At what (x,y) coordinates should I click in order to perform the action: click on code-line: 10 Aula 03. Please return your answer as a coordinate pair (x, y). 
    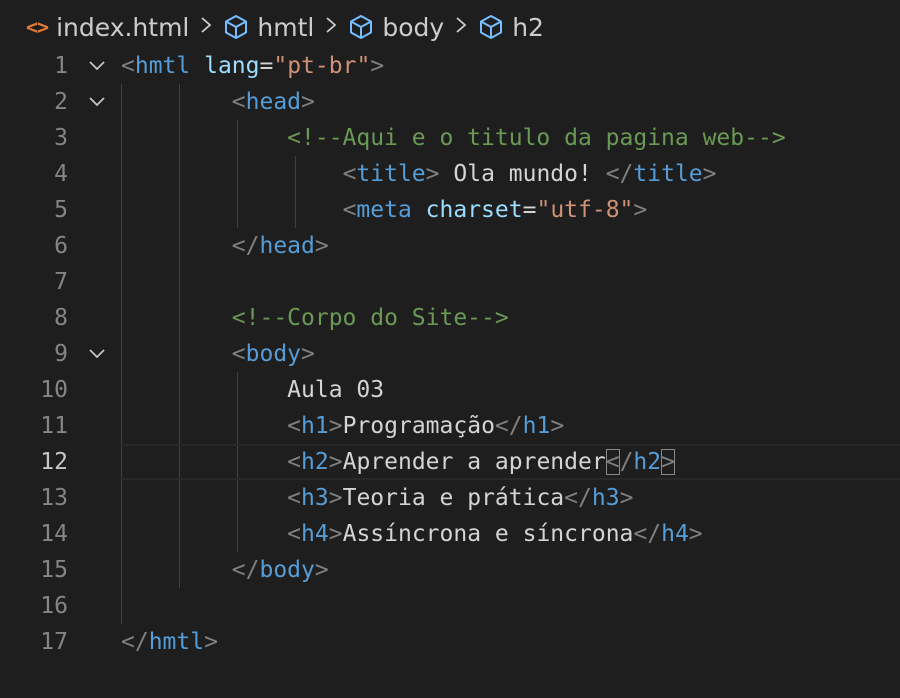
    Looking at the image, I should click on (450, 390).